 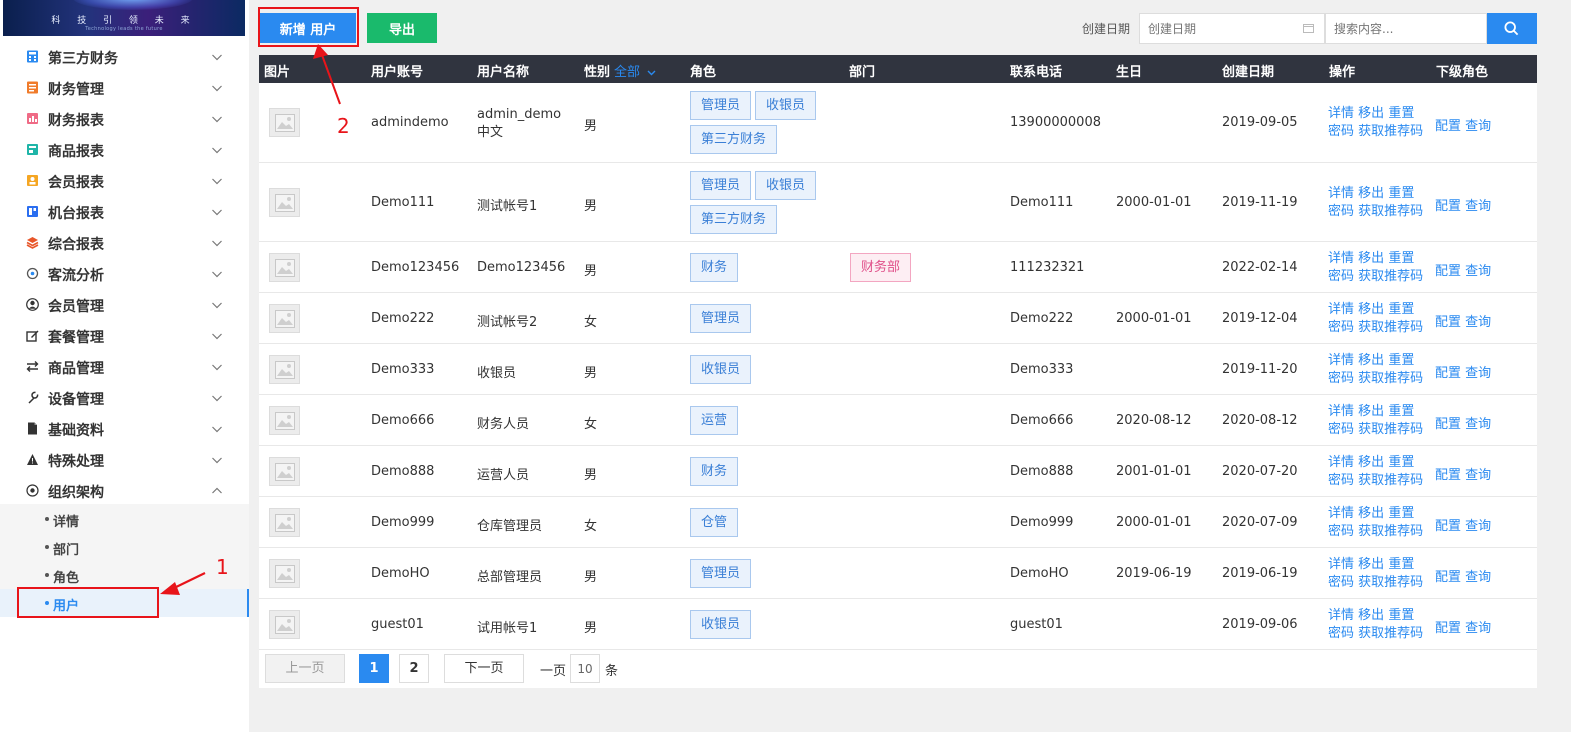 I want to click on dept-tag: 财务部, so click(x=881, y=267).